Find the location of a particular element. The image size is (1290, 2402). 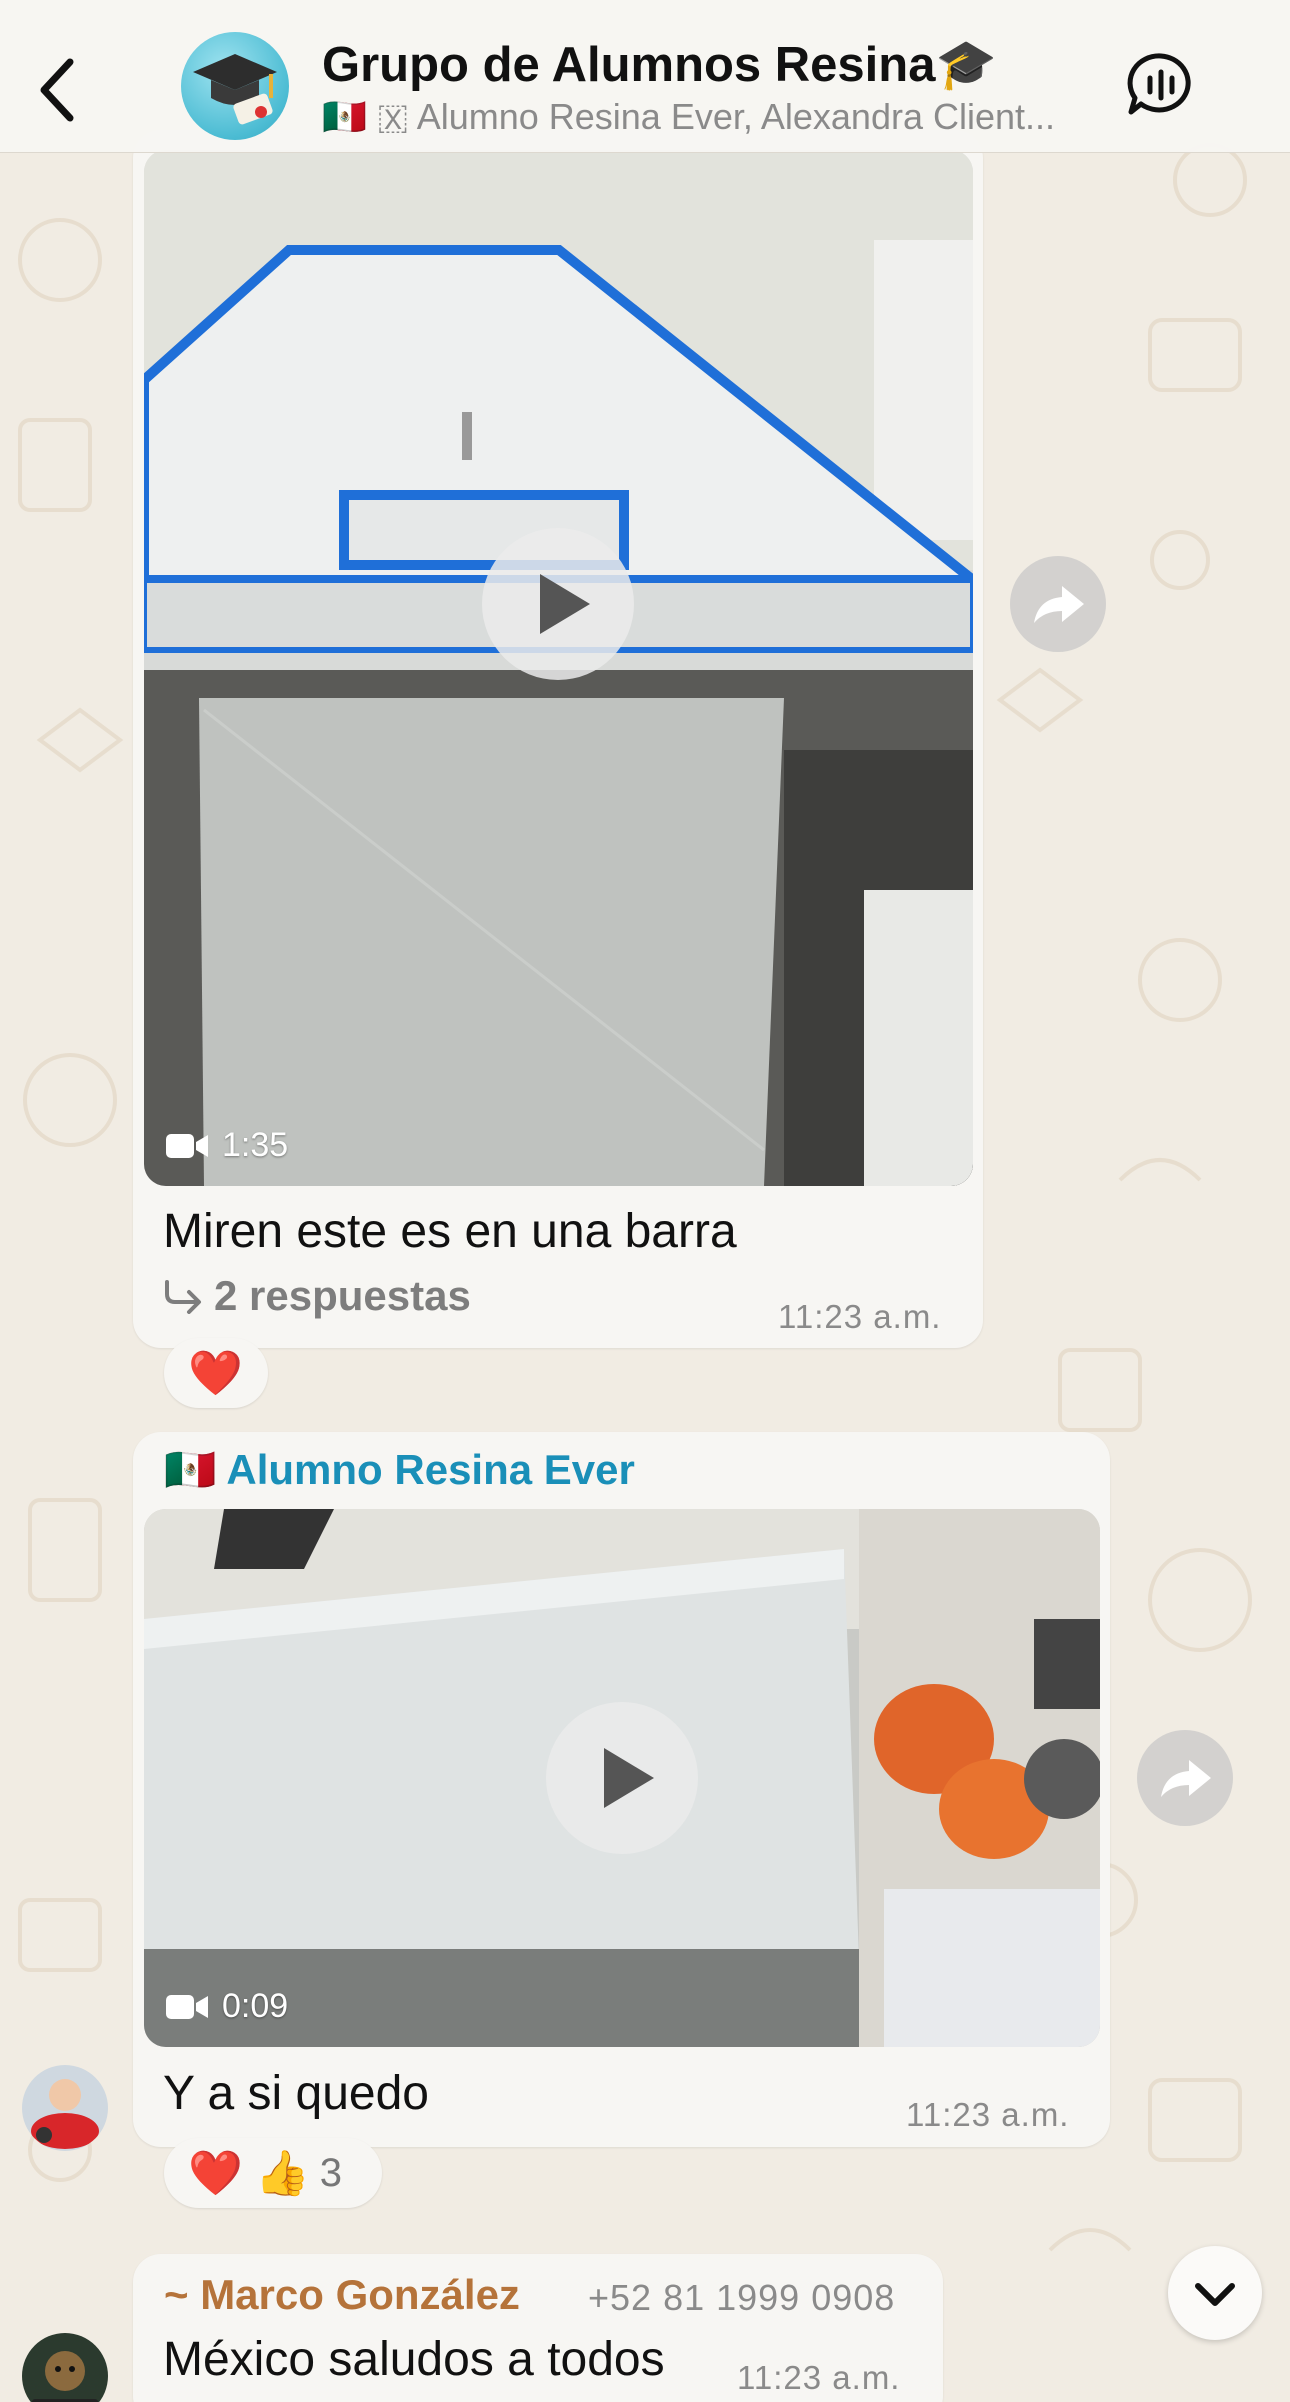

video-duration: 1:35 is located at coordinates (227, 1145).